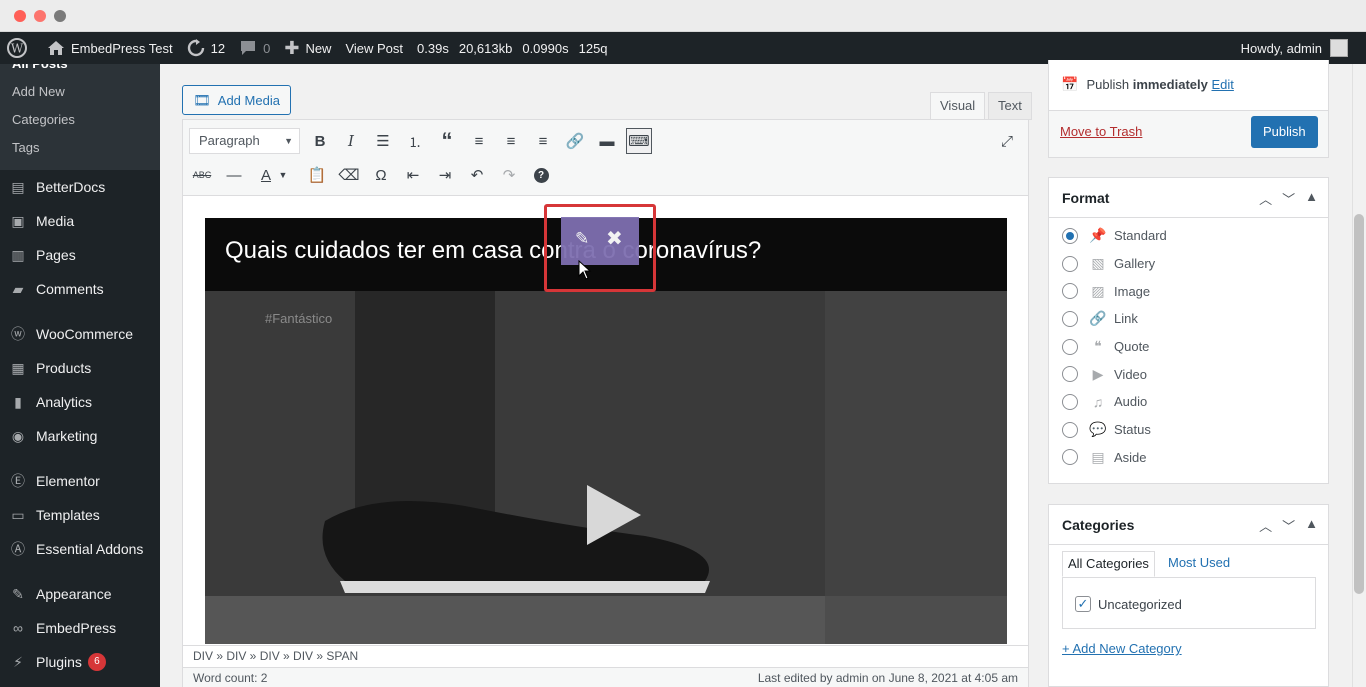  What do you see at coordinates (80, 628) in the screenshot?
I see `sidebar-item-embedpress: ∞ EmbedPress` at bounding box center [80, 628].